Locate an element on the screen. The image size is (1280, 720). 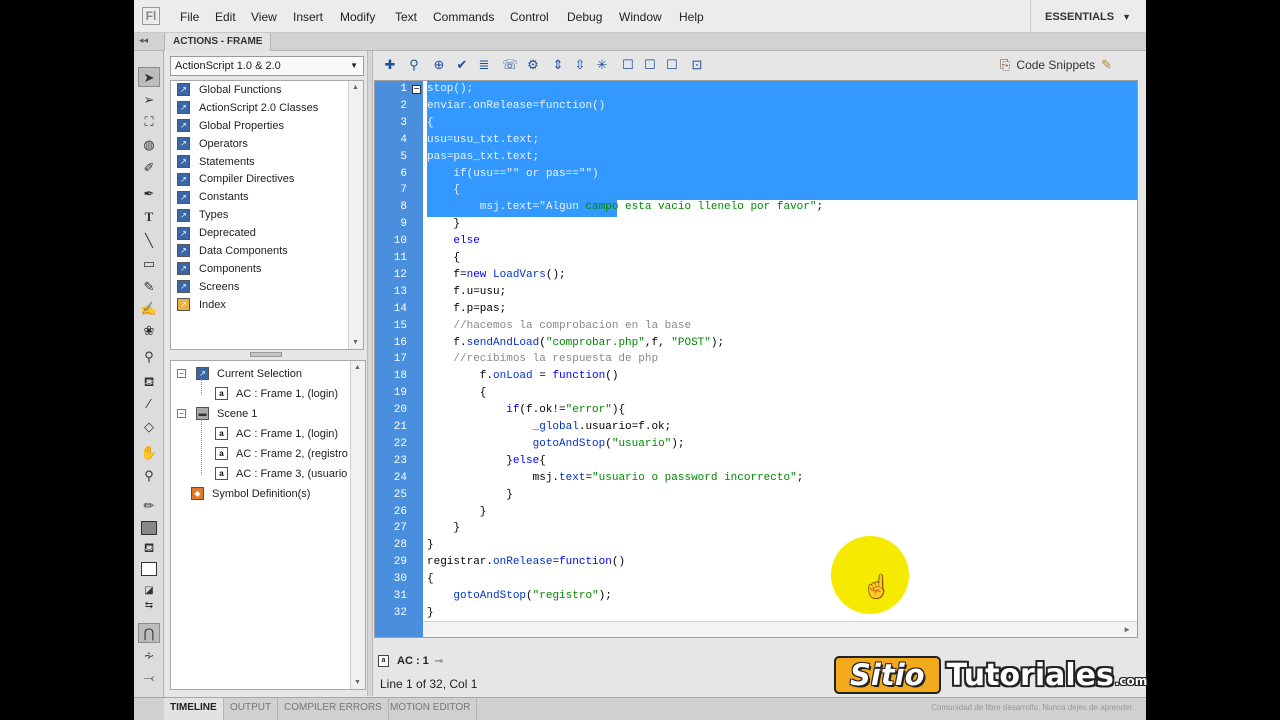
eraser-tool-icon: ◇ is located at coordinates (149, 427).